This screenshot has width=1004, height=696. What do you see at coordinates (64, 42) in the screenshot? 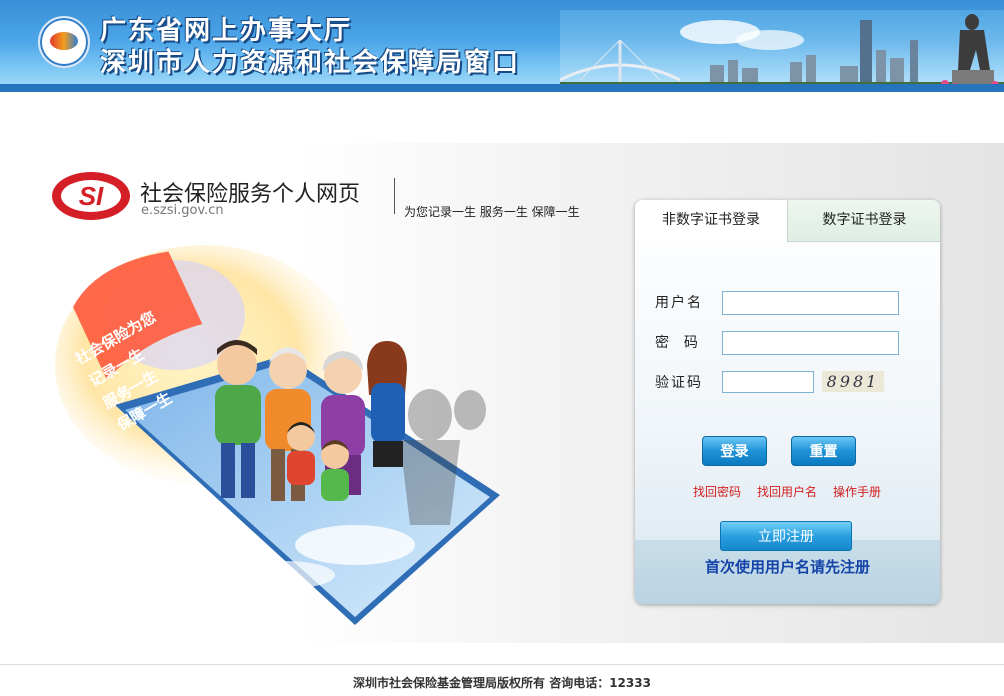
I see `gov-emblem-icon` at bounding box center [64, 42].